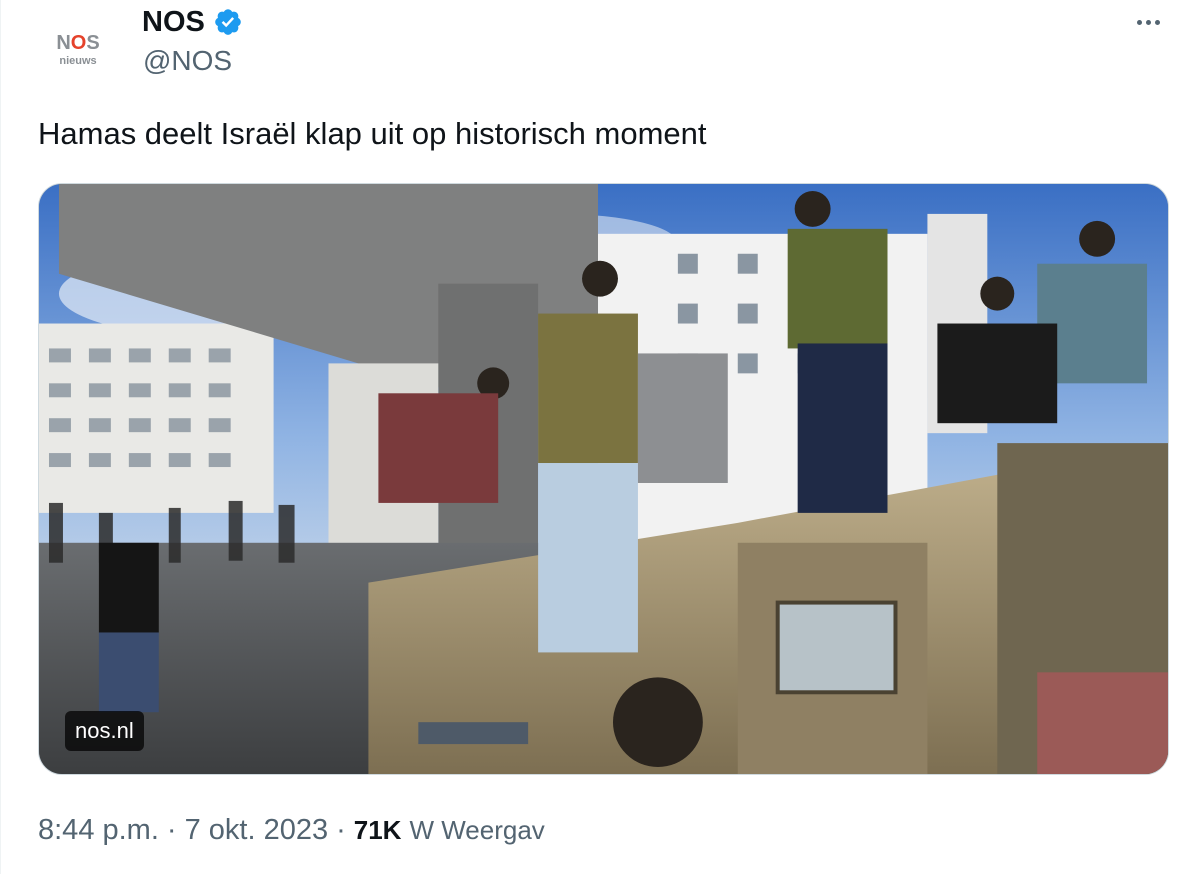  Describe the element at coordinates (98, 830) in the screenshot. I see `tweet-time: 8:44 p.m.` at that location.